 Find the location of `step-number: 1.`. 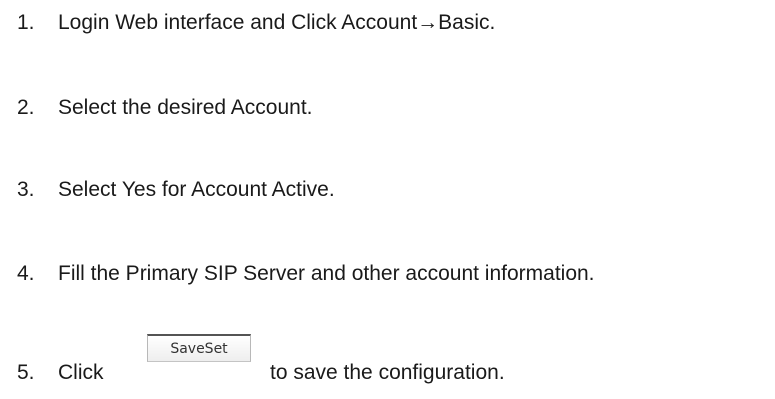

step-number: 1. is located at coordinates (26, 22).